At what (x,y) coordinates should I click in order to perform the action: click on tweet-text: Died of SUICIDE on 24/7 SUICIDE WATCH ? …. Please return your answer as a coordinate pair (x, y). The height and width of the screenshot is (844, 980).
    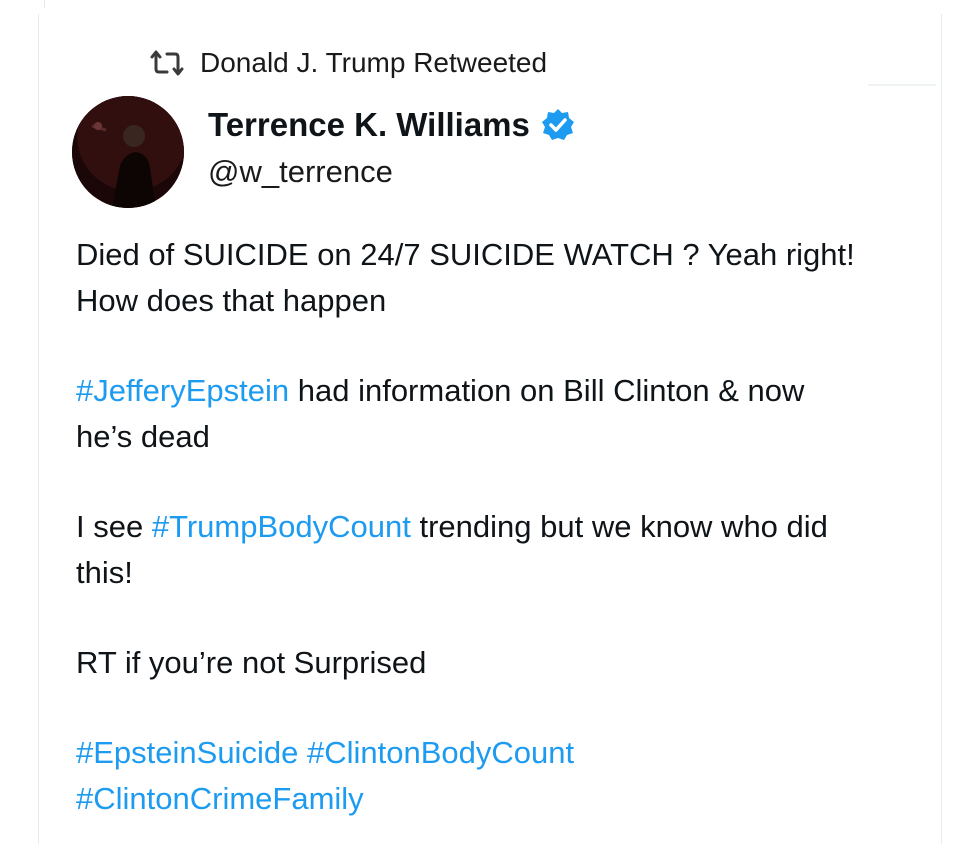
    Looking at the image, I should click on (465, 254).